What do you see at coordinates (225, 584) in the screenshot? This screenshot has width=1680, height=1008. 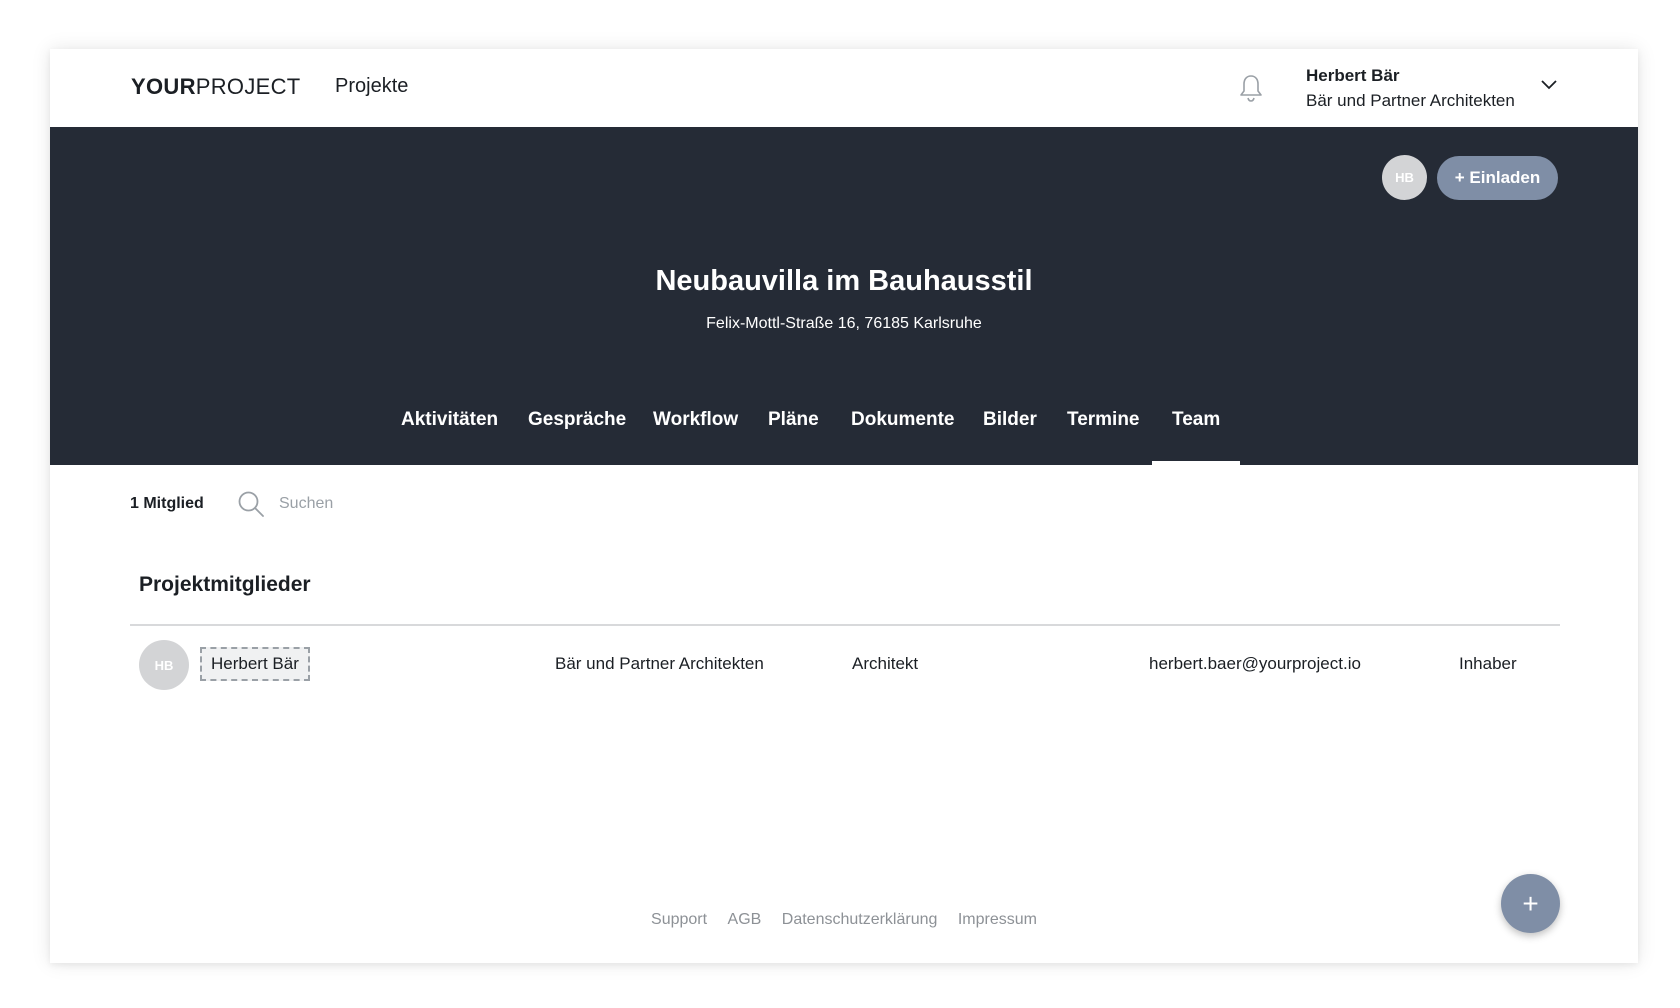 I see `section-title: Projektmitglieder` at bounding box center [225, 584].